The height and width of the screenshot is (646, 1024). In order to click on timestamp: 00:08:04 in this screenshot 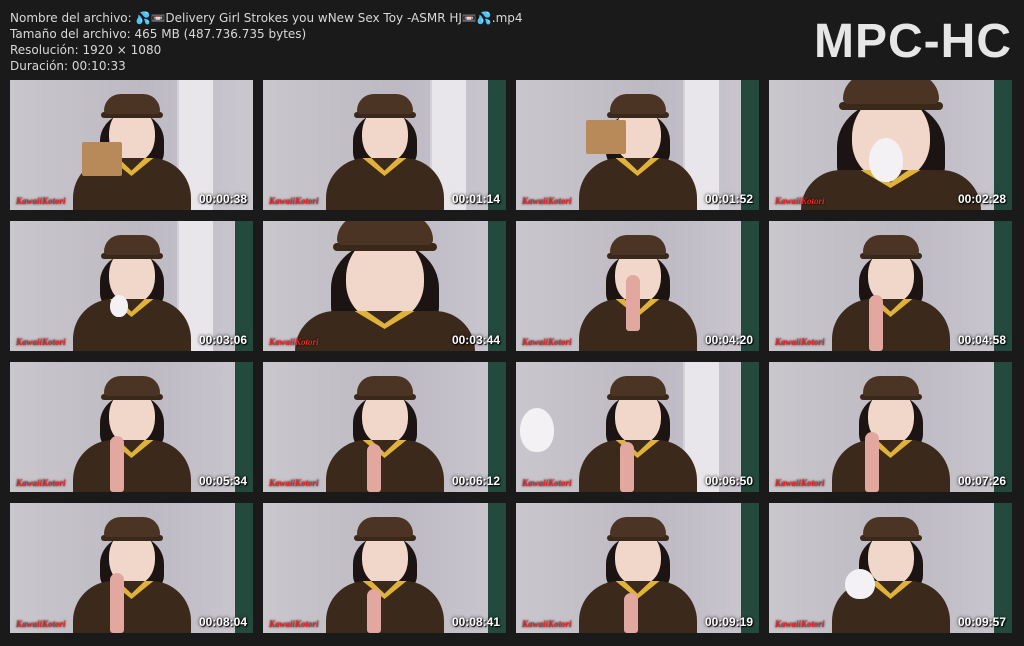, I will do `click(222, 622)`.